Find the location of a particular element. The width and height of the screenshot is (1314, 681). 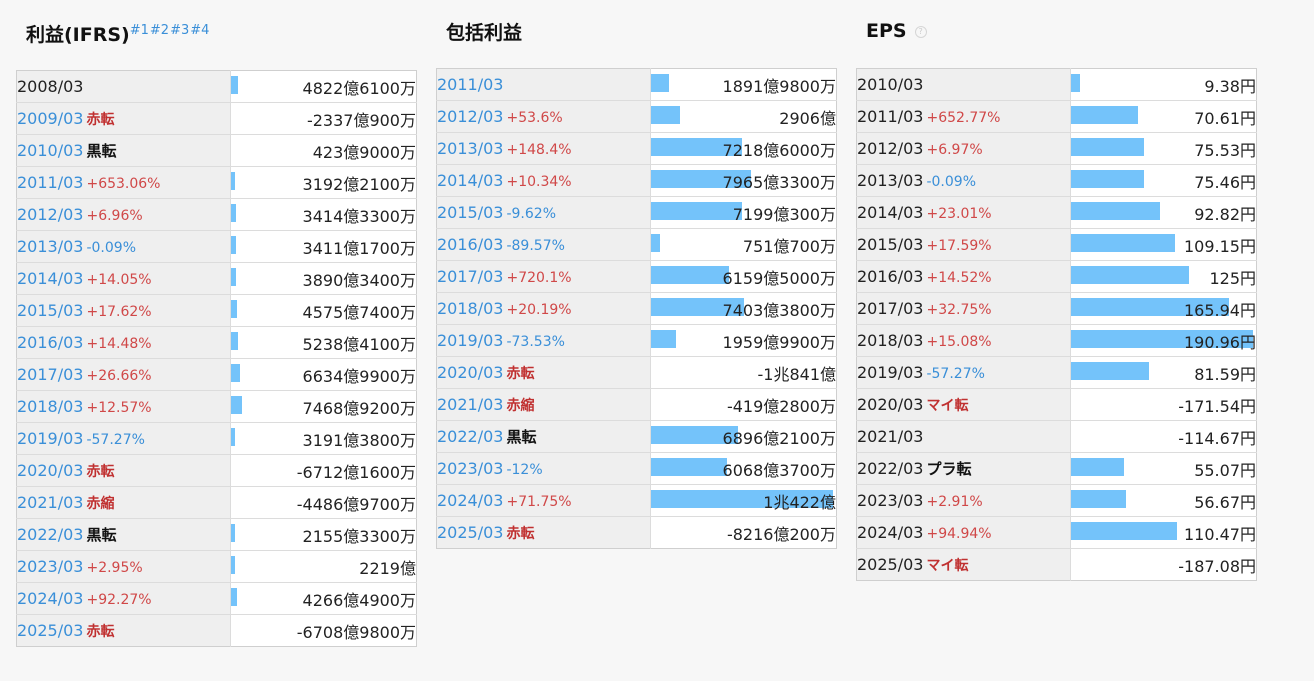

value-text: 4575億7400万 is located at coordinates (359, 312).